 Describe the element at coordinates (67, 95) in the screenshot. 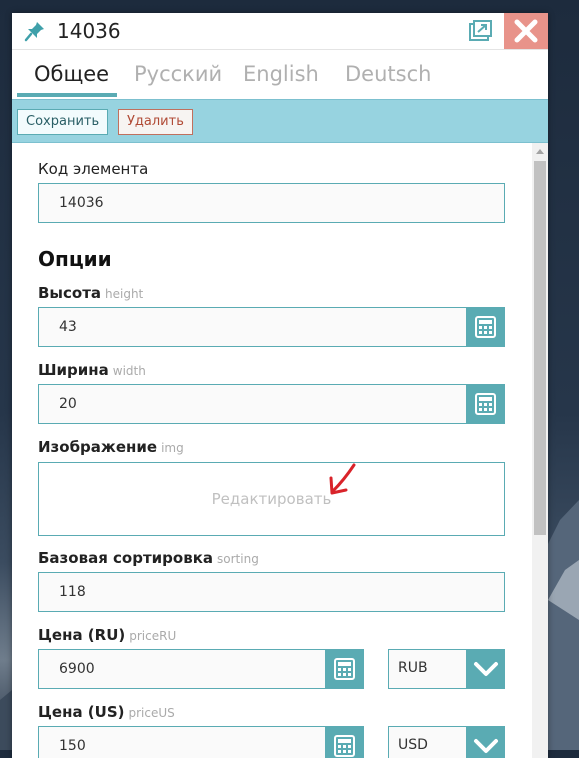

I see `active-tab-indicator` at that location.